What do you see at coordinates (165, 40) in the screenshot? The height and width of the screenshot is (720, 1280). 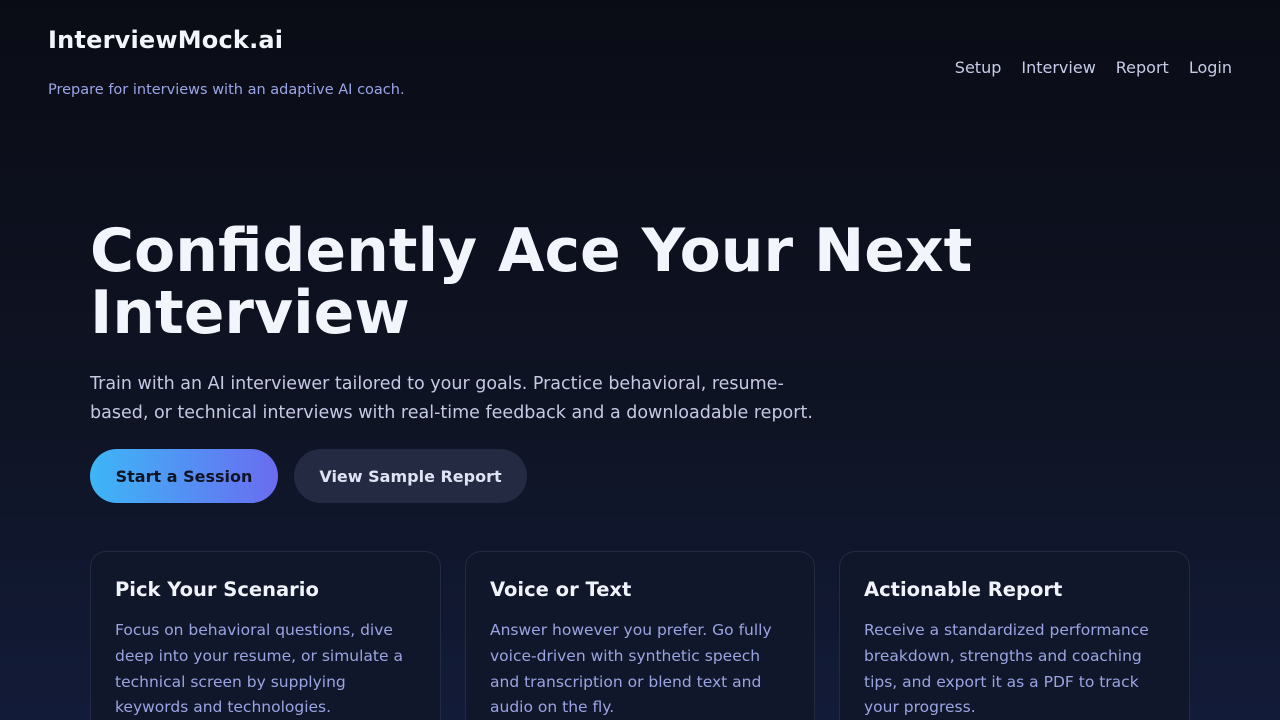 I see `brand-logo-text: InterviewMock.ai` at bounding box center [165, 40].